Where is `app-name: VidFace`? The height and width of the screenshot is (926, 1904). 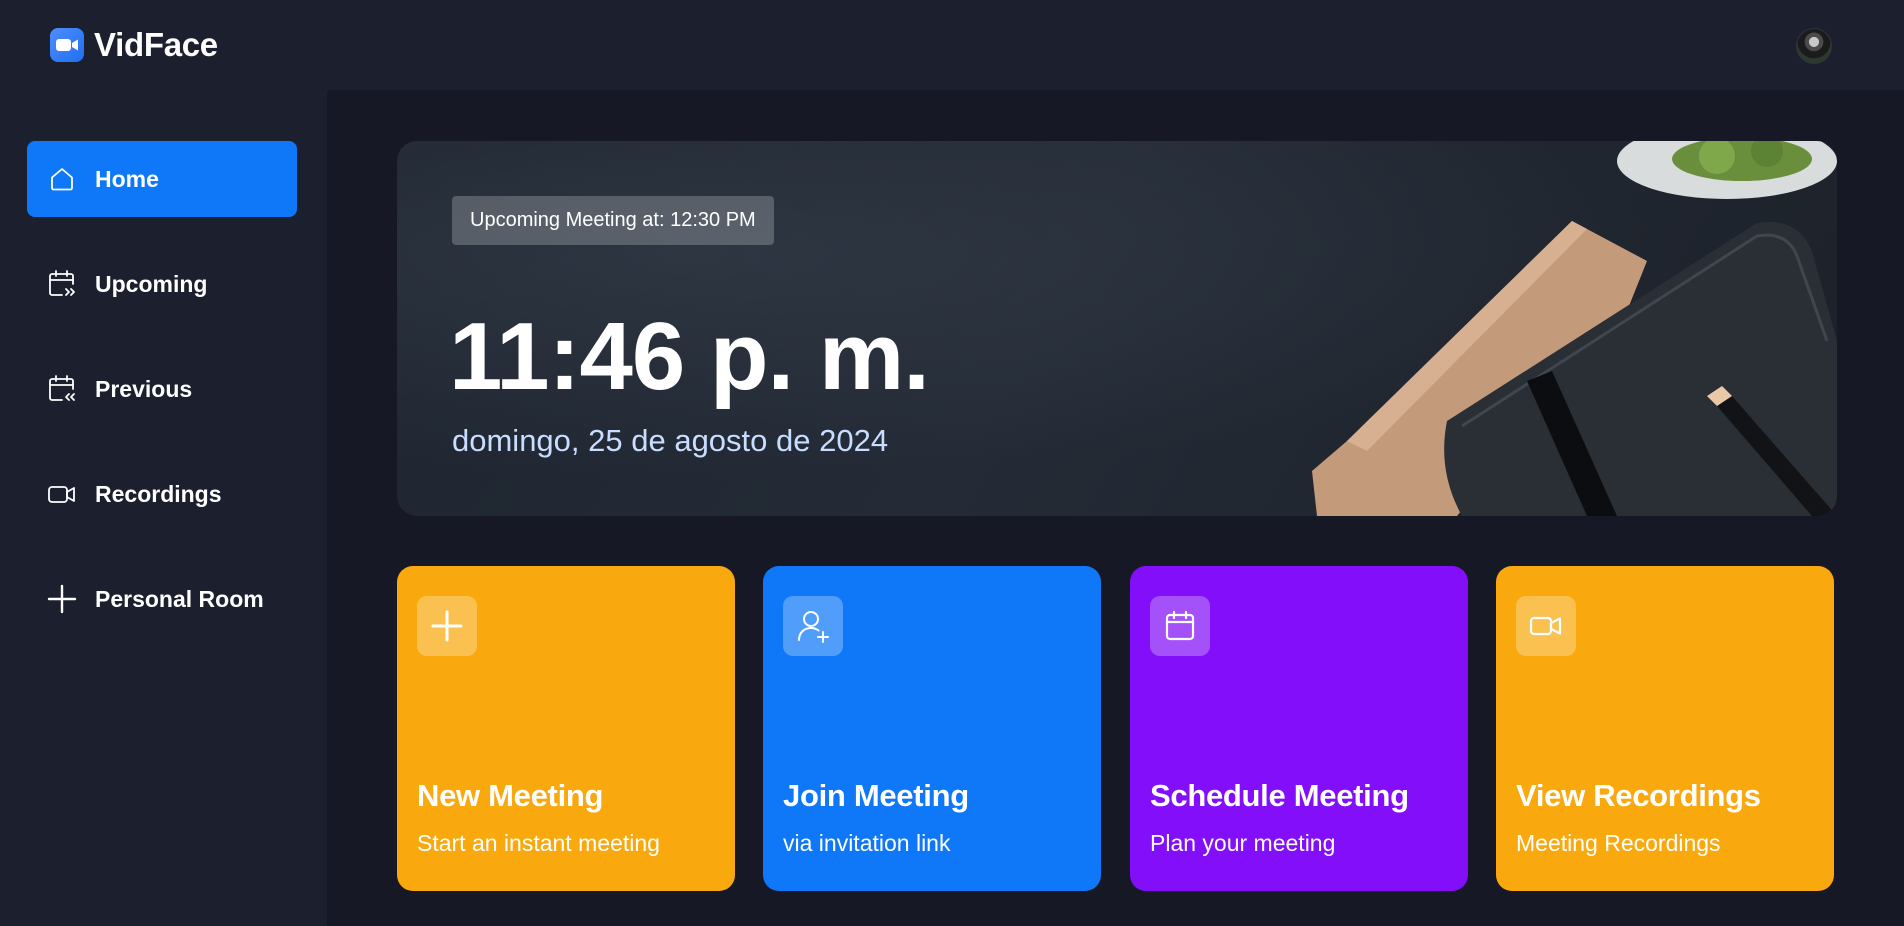
app-name: VidFace is located at coordinates (156, 44).